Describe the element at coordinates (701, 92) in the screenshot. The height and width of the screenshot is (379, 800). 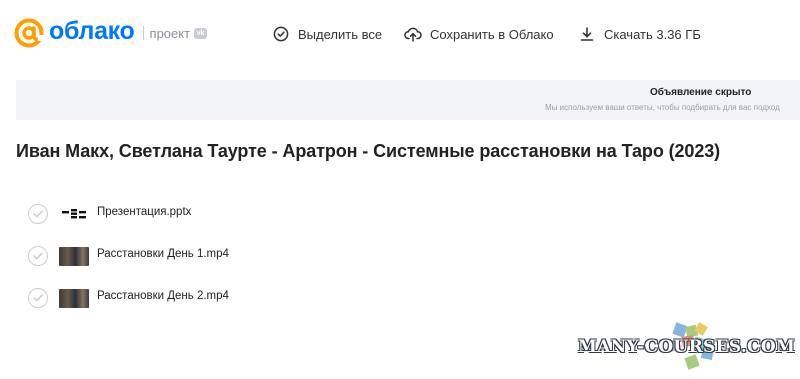
I see `ad-hidden-title: Объявление скрыто` at that location.